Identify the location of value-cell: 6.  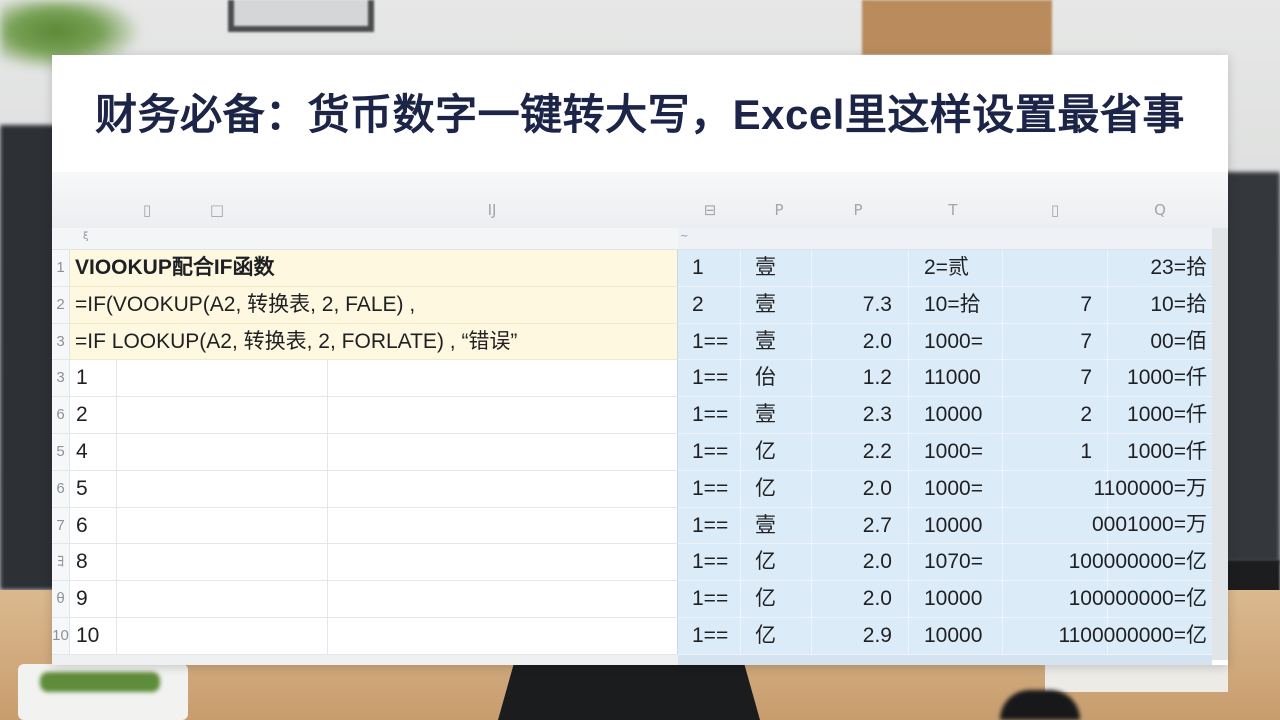
(93, 526).